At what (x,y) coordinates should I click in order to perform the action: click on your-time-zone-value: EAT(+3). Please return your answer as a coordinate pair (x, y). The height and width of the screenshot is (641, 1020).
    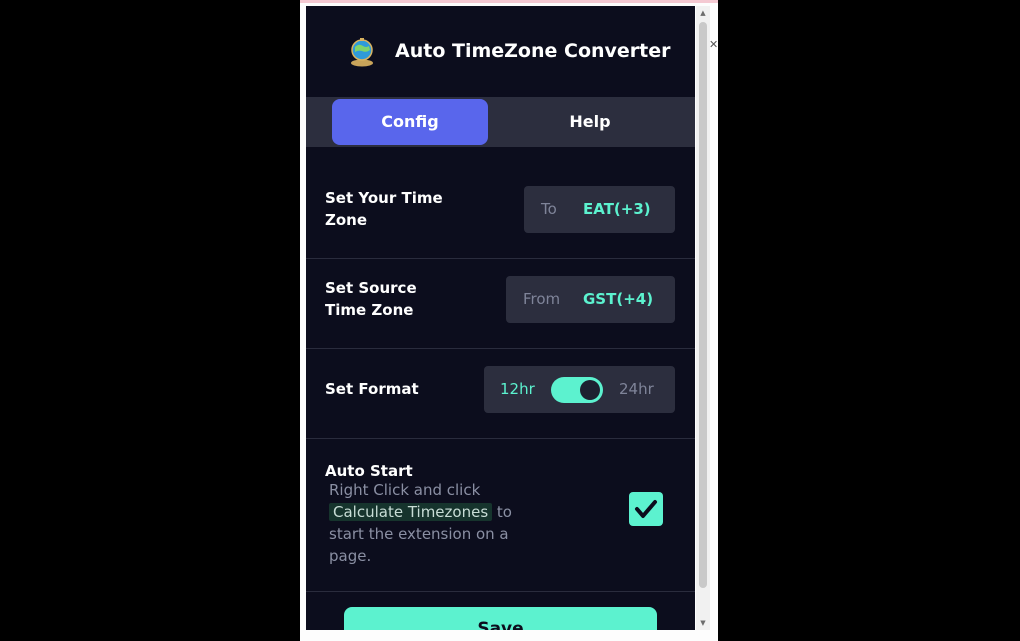
    Looking at the image, I should click on (617, 209).